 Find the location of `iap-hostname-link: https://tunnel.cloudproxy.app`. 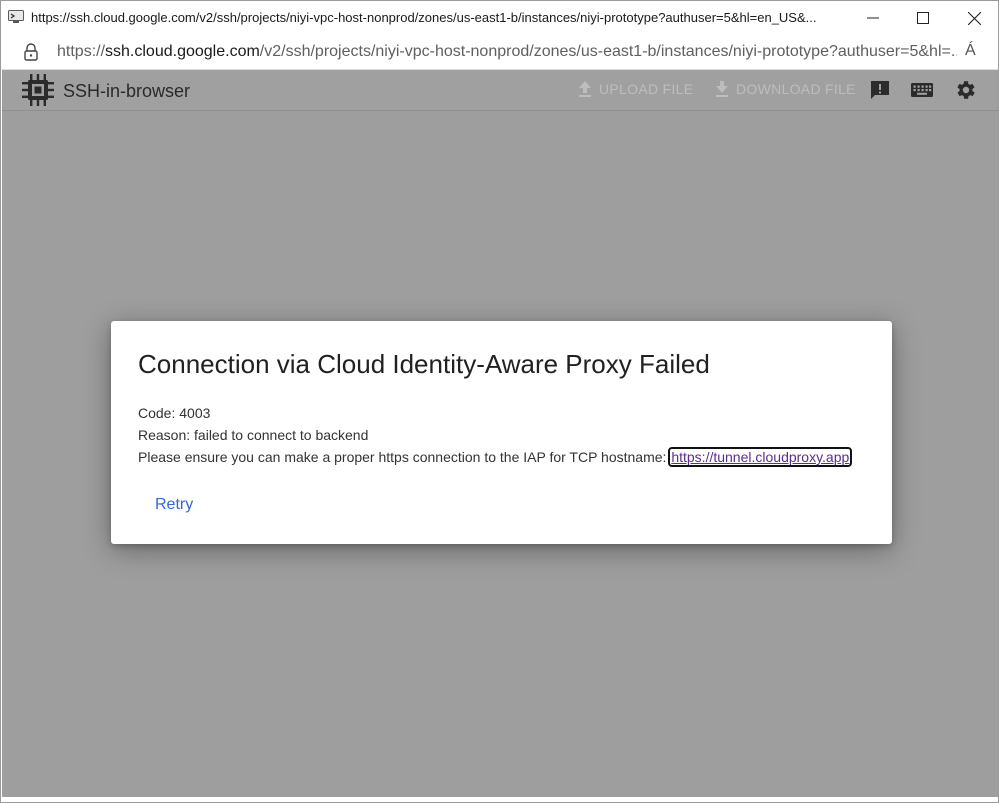

iap-hostname-link: https://tunnel.cloudproxy.app is located at coordinates (760, 457).